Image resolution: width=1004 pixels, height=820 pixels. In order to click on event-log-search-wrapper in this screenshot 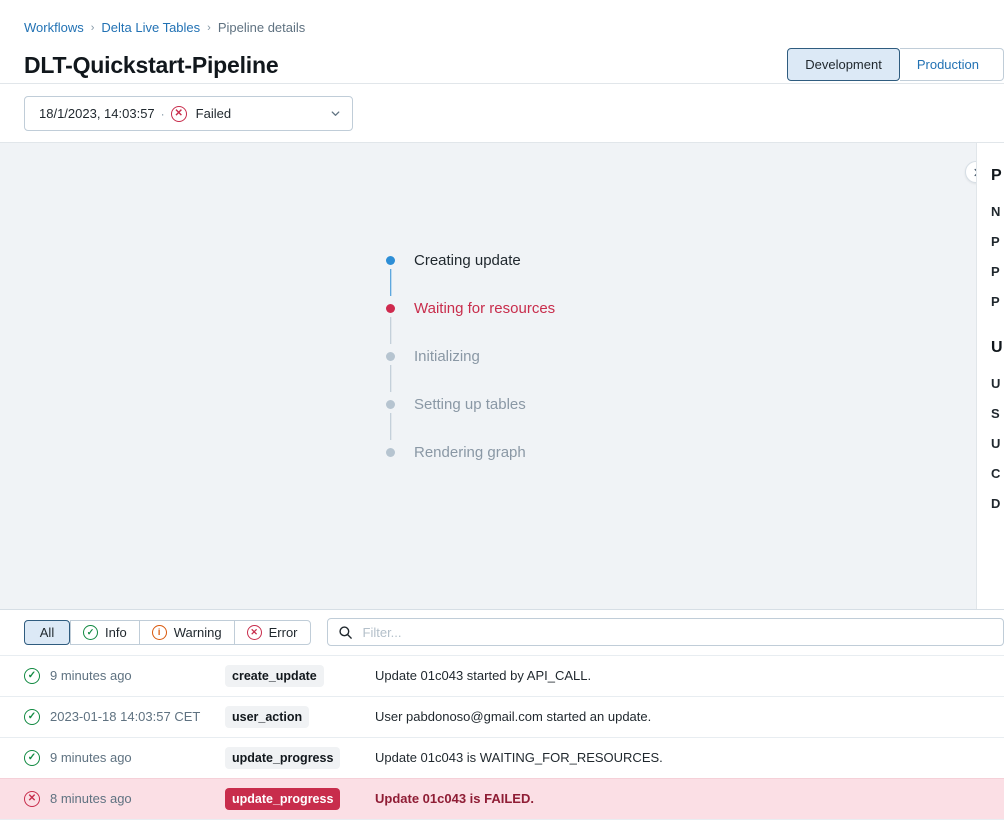, I will do `click(665, 632)`.